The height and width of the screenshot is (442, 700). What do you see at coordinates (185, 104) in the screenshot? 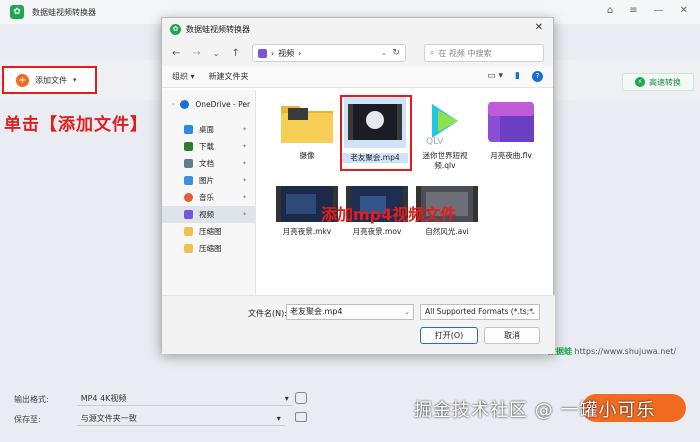
I see `cloud-icon` at bounding box center [185, 104].